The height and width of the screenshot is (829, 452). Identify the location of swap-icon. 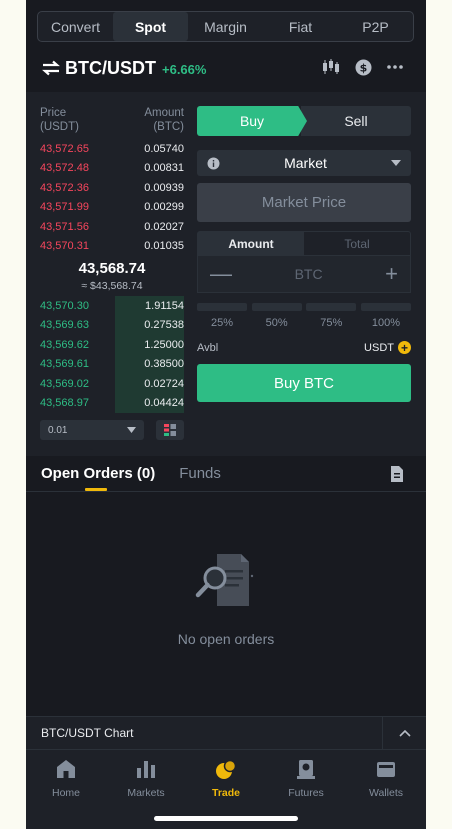
(51, 68).